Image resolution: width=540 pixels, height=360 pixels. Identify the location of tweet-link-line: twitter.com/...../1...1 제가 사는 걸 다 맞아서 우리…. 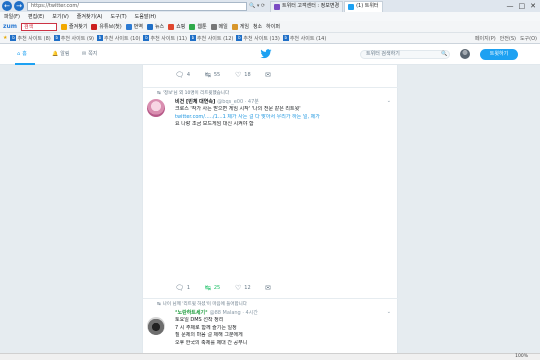
(282, 118).